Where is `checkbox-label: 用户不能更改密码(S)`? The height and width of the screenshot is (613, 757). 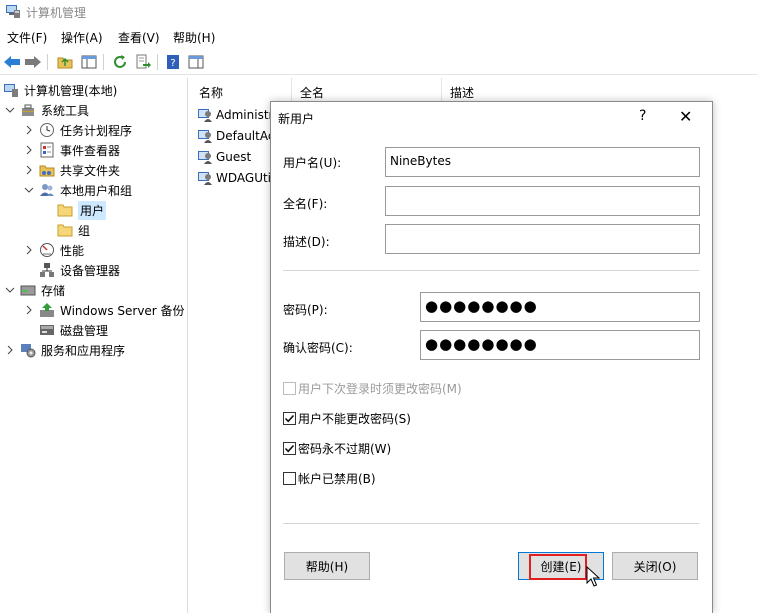
checkbox-label: 用户不能更改密码(S) is located at coordinates (354, 418).